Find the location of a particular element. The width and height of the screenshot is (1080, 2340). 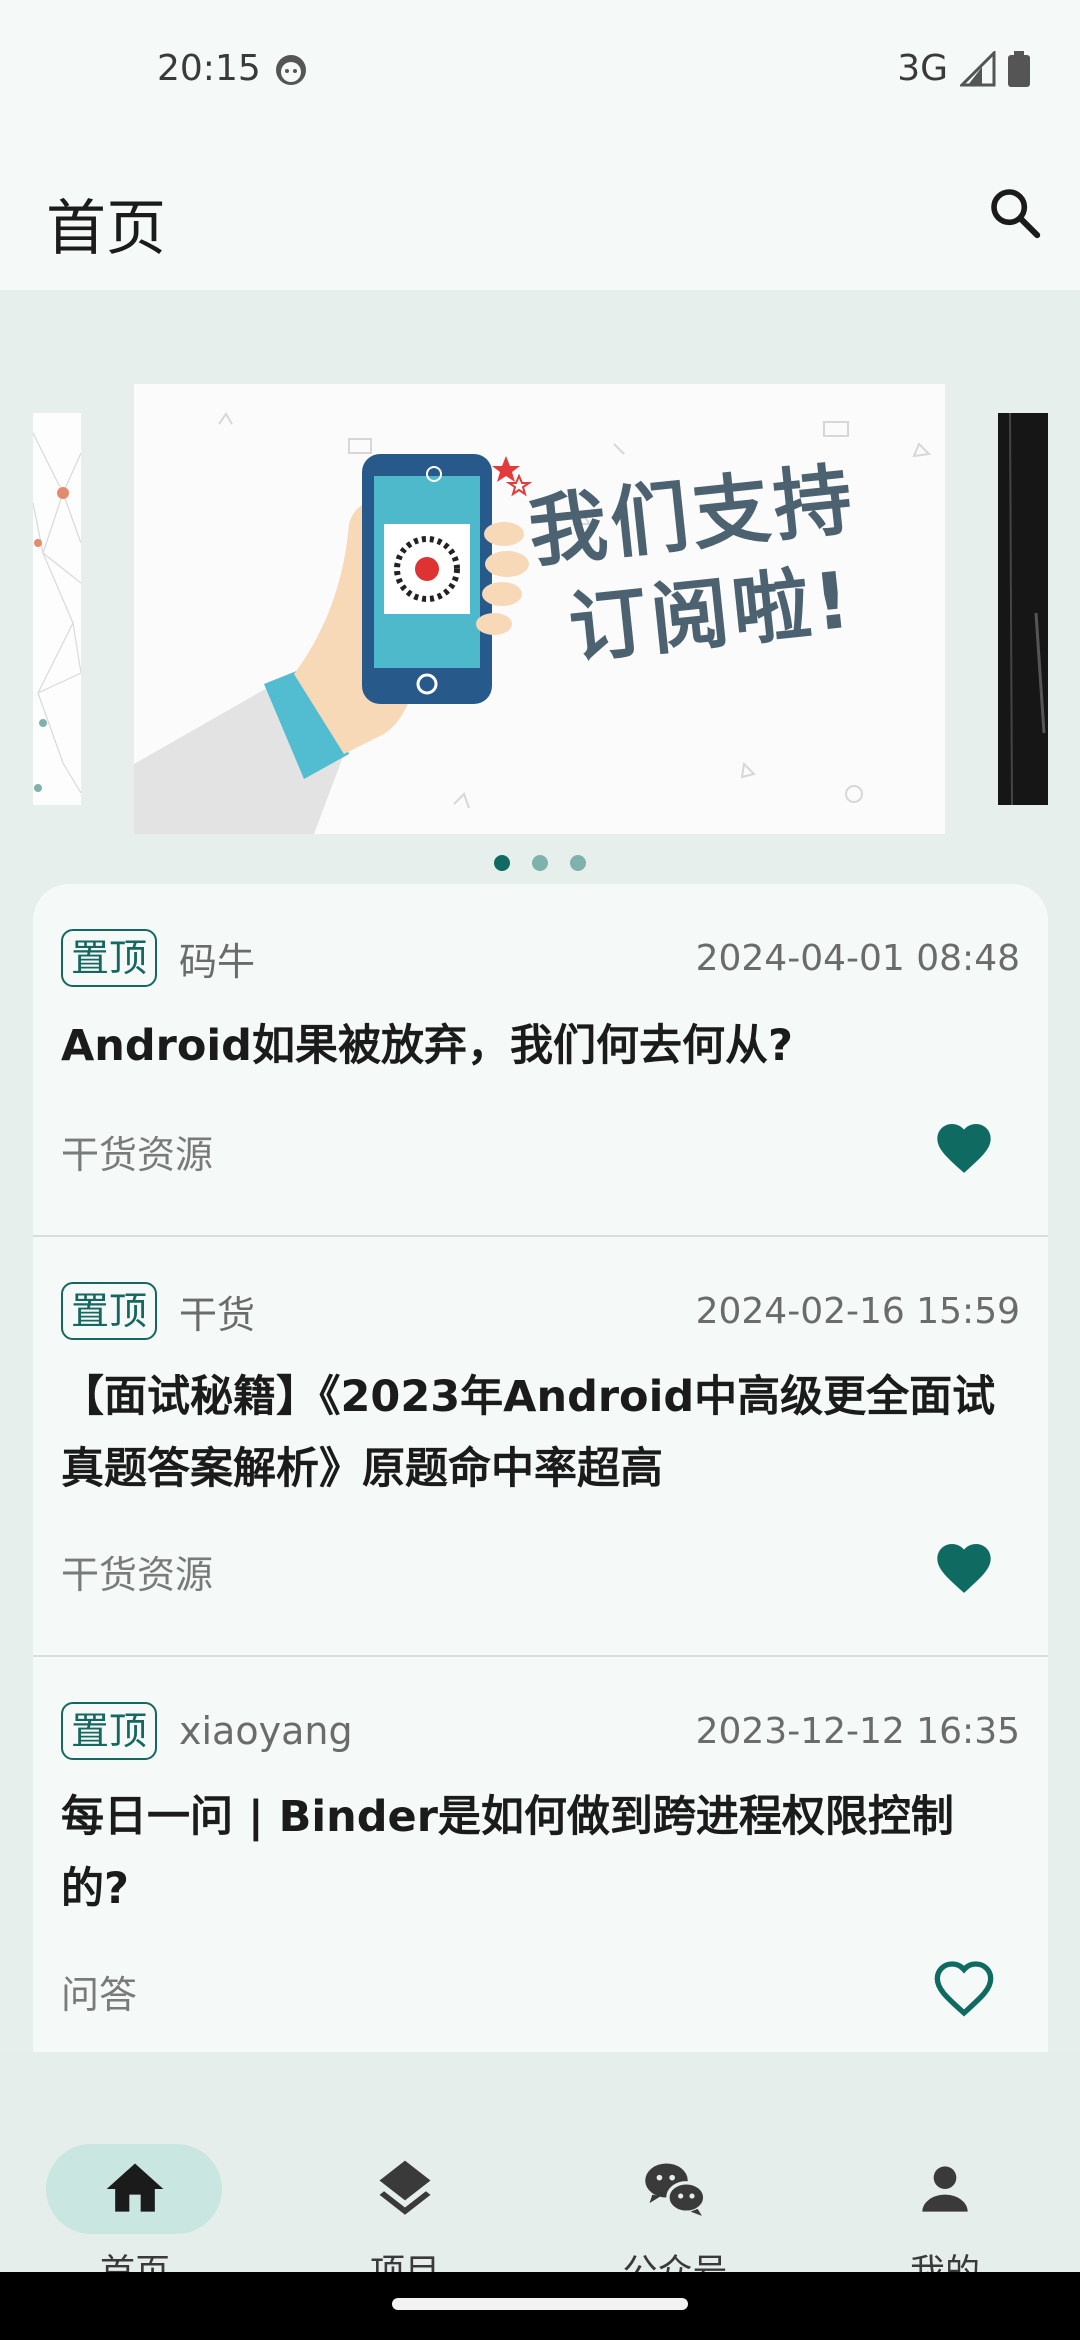

nav-item-mine: 我的 is located at coordinates (945, 2191).